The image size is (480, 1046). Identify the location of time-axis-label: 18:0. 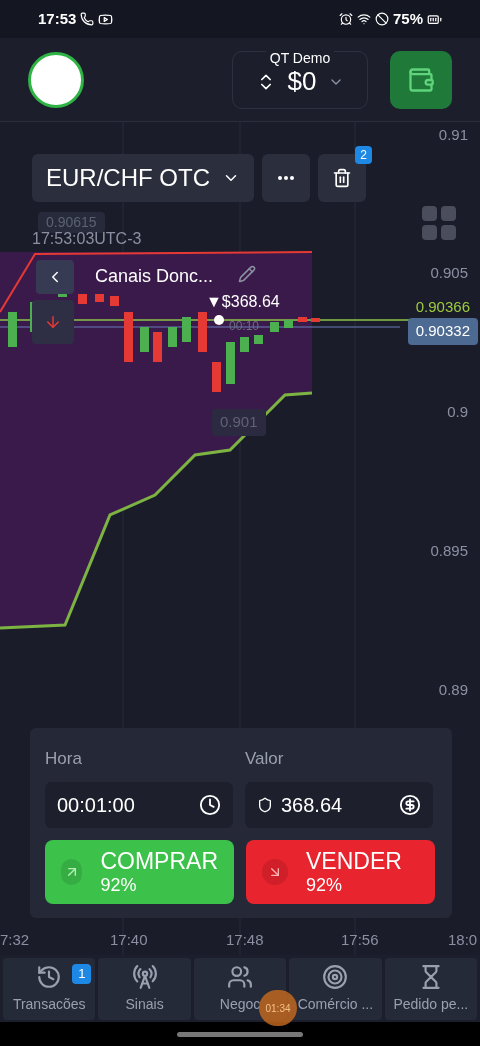
(463, 939).